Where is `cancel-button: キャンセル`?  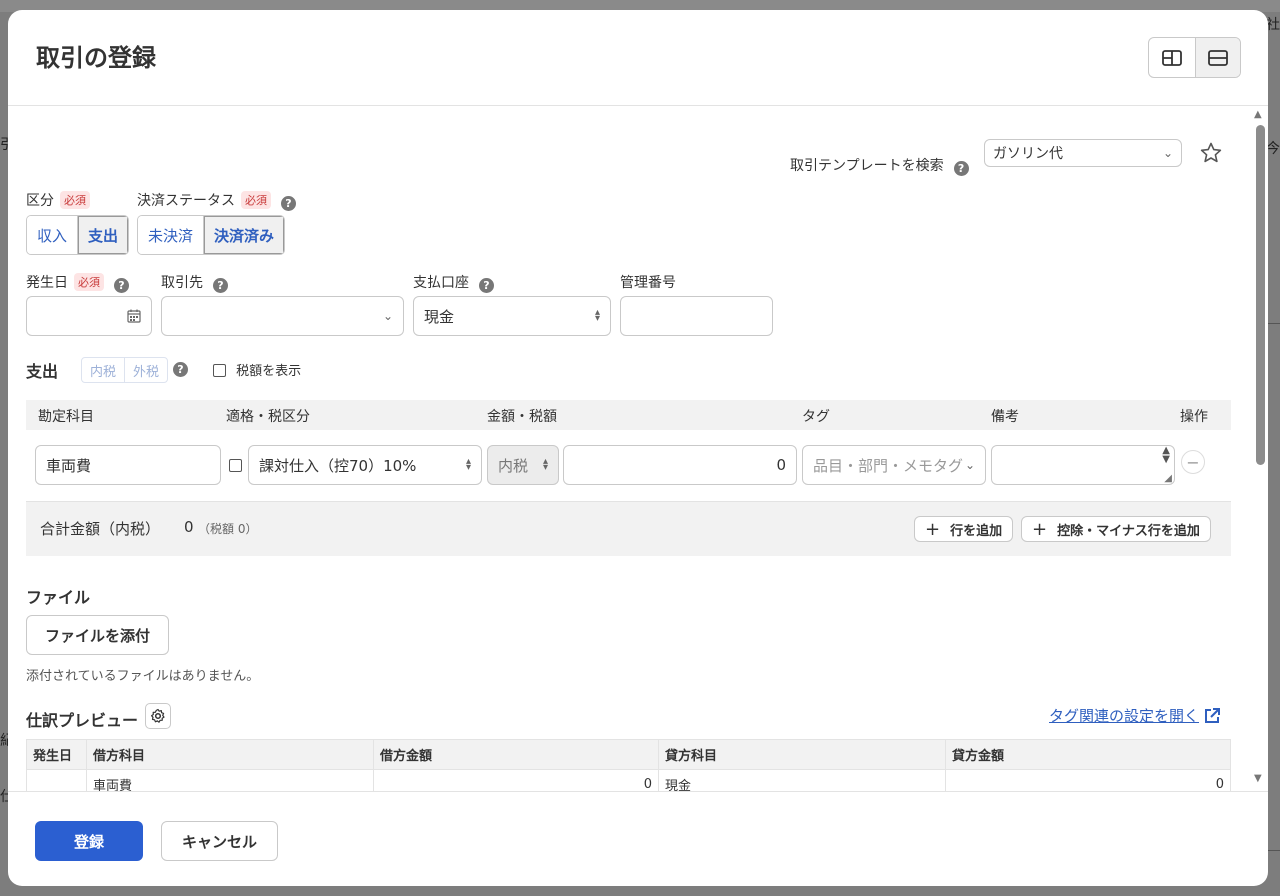
cancel-button: キャンセル is located at coordinates (219, 841).